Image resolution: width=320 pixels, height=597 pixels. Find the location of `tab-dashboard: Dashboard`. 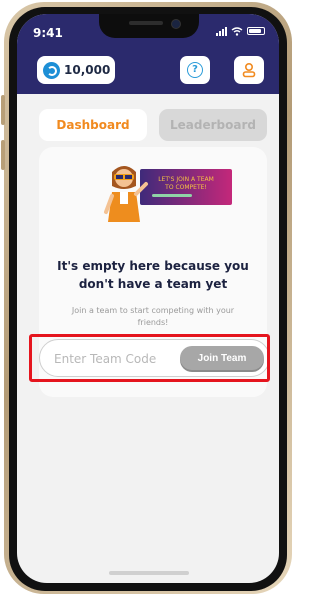

tab-dashboard: Dashboard is located at coordinates (93, 125).